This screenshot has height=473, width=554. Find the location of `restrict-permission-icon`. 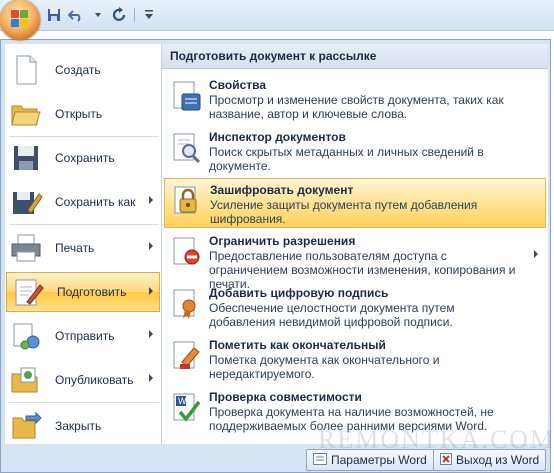

restrict-permission-icon is located at coordinates (187, 252).